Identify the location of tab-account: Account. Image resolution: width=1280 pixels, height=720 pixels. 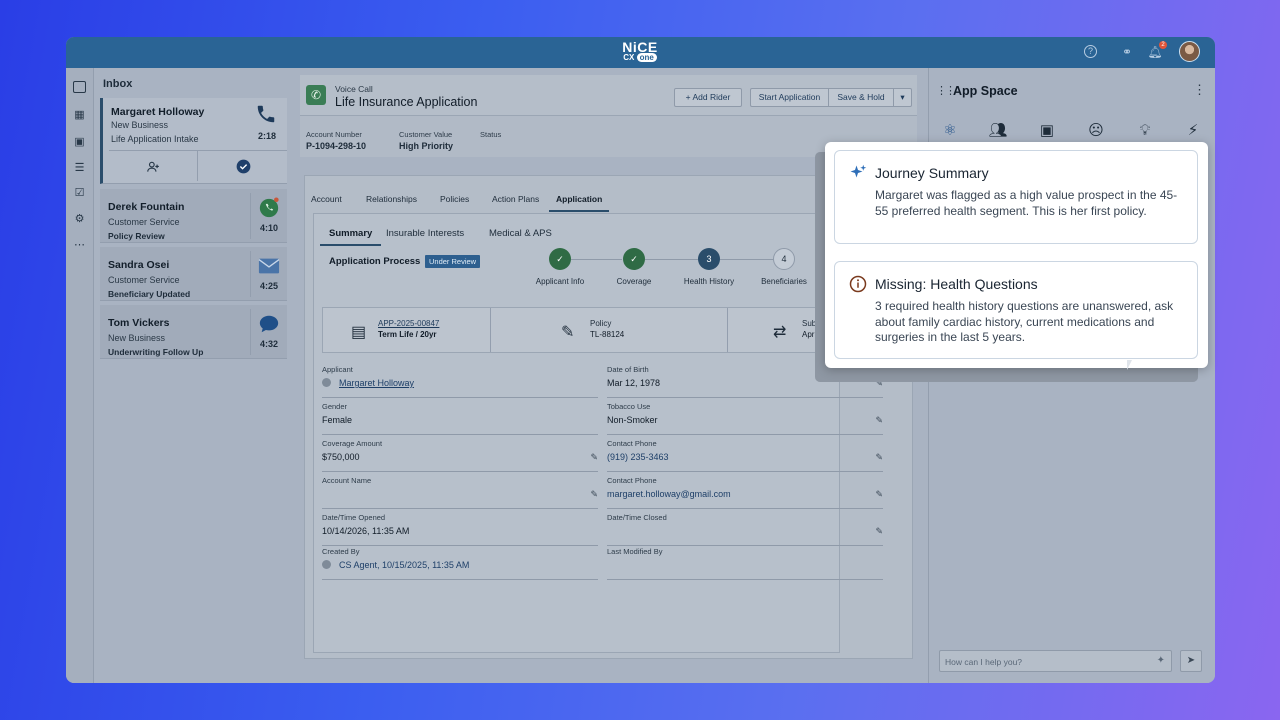
(326, 199).